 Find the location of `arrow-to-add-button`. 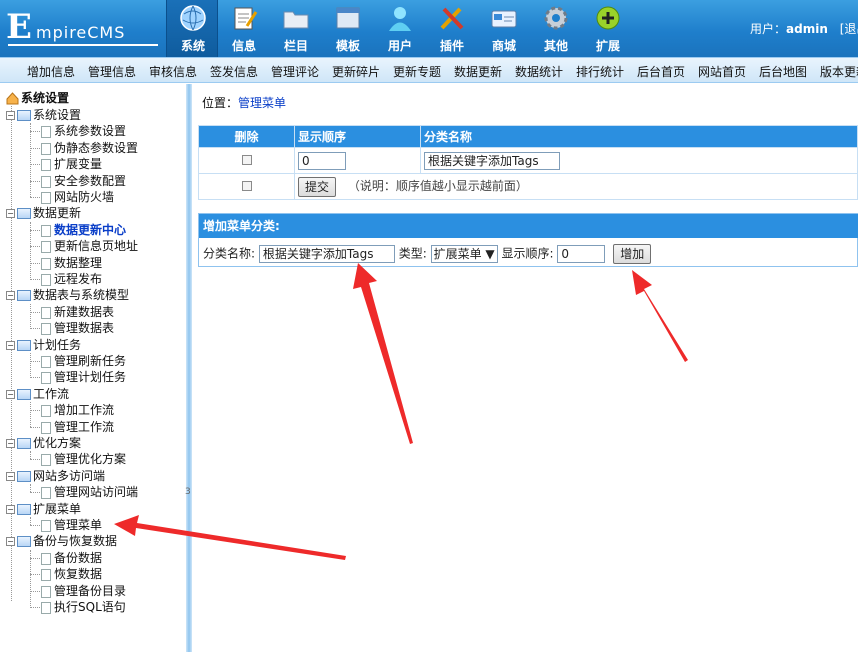

arrow-to-add-button is located at coordinates (660, 316).